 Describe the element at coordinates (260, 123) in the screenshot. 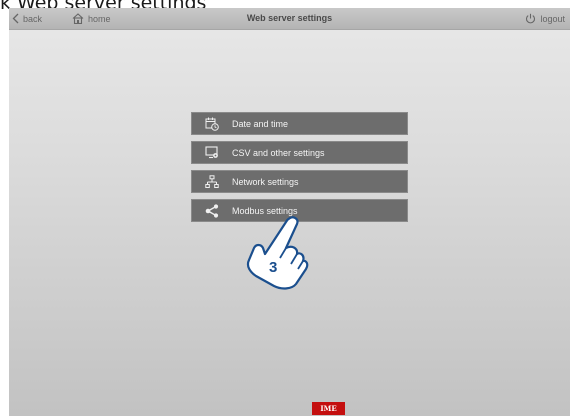

I see `menu-item-label: Date and time` at that location.